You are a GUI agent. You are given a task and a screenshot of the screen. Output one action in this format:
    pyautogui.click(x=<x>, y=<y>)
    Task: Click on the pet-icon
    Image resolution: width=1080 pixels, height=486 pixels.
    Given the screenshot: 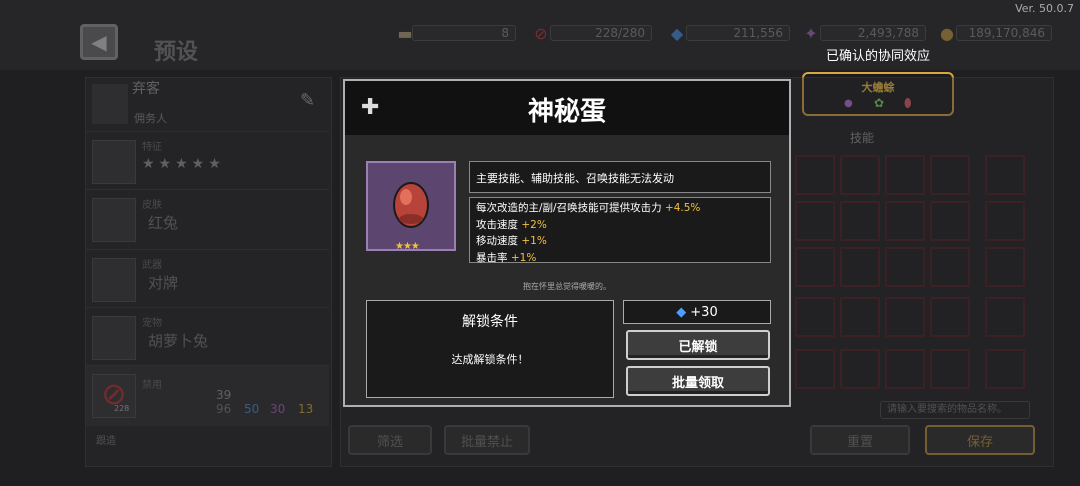 What is the action you would take?
    pyautogui.click(x=114, y=338)
    